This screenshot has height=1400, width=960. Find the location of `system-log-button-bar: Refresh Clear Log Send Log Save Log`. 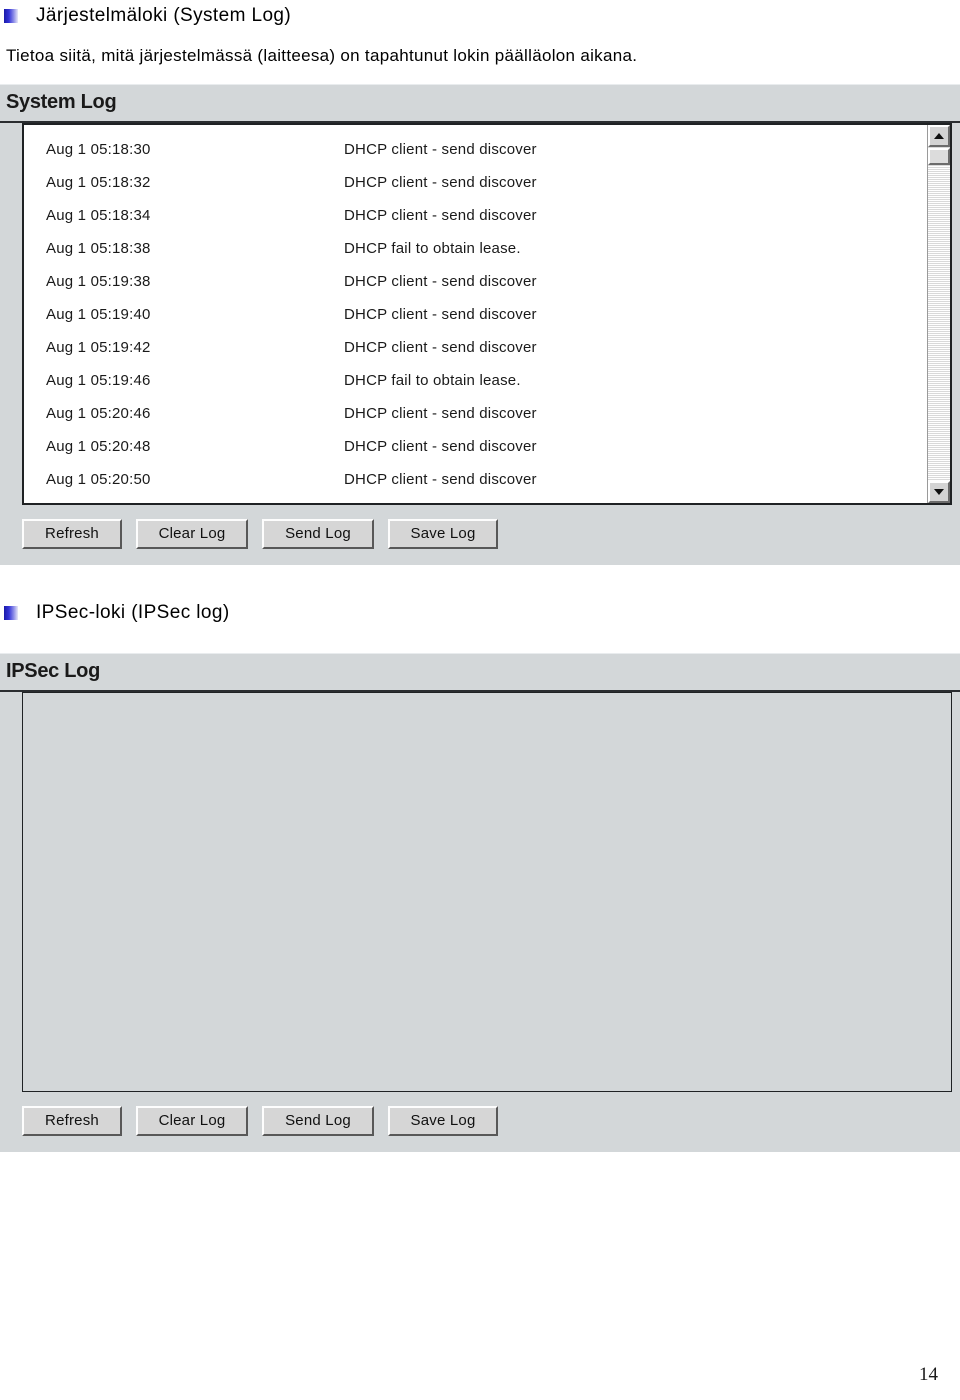

system-log-button-bar: Refresh Clear Log Send Log Save Log is located at coordinates (480, 535).